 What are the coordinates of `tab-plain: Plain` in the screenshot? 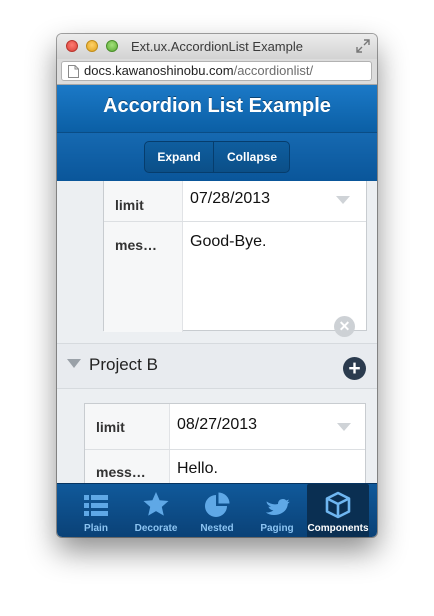 It's located at (96, 510).